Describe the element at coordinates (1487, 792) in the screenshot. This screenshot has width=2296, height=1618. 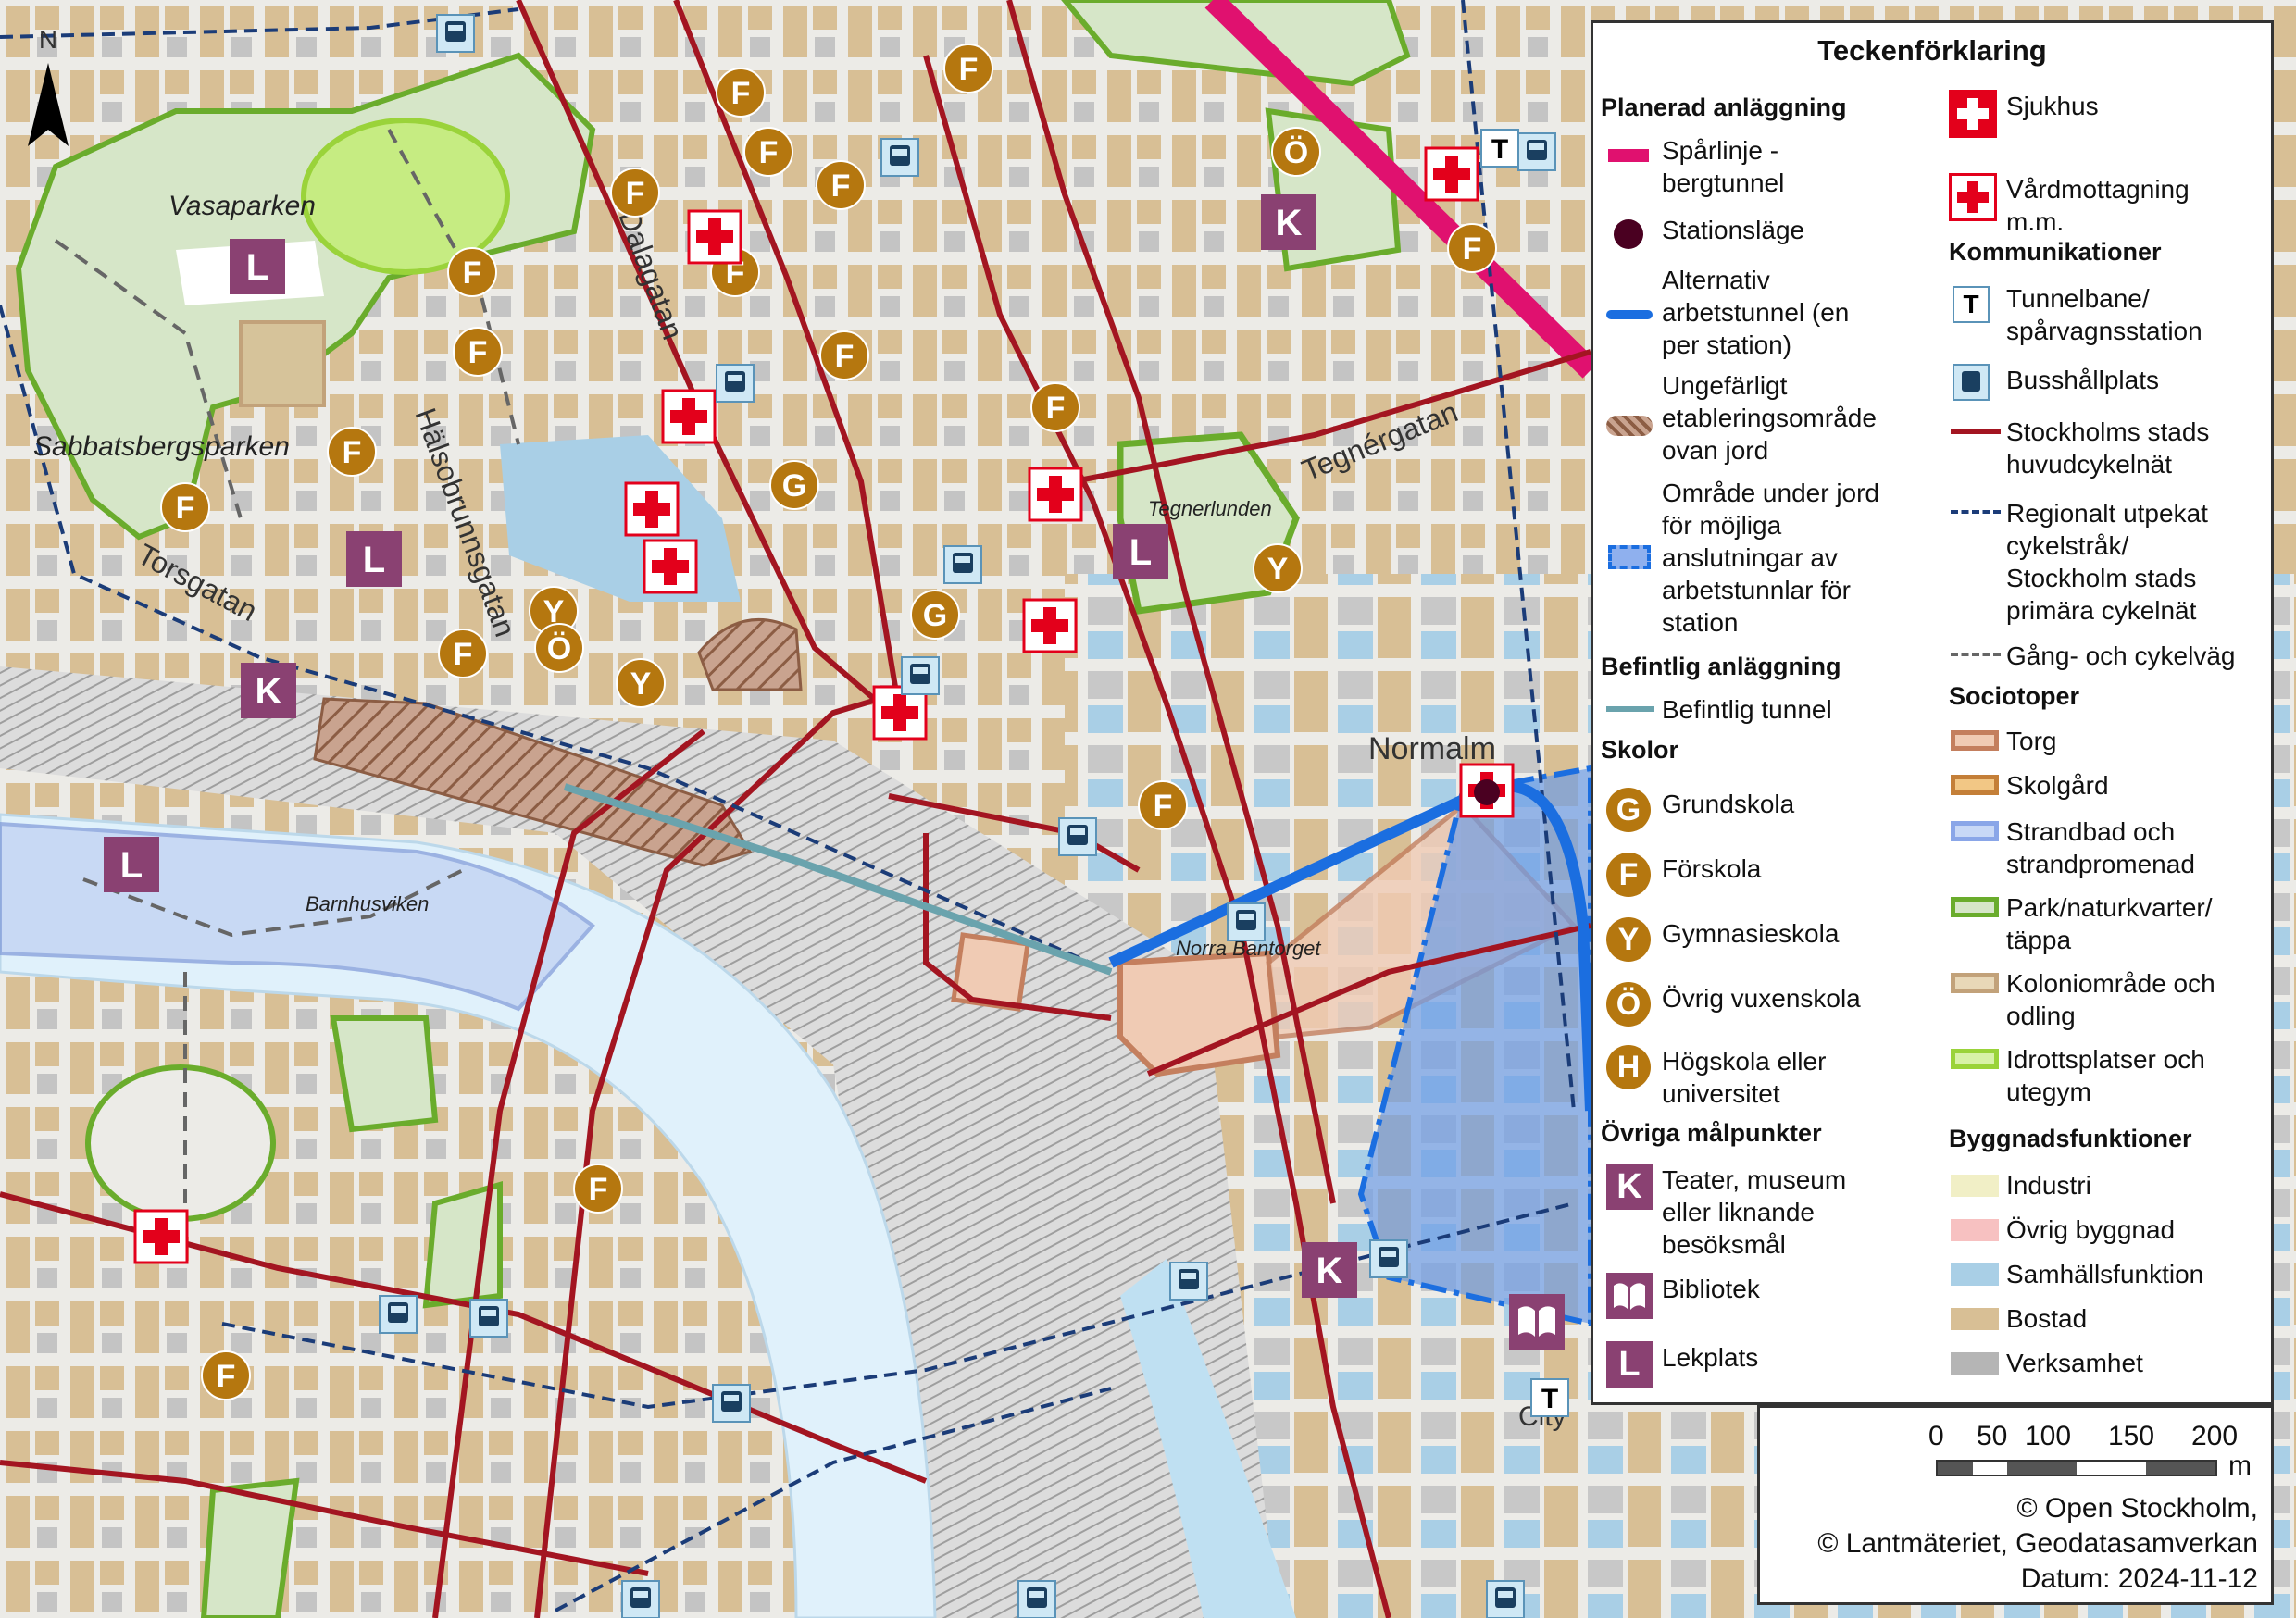
I see `station-dot-icon` at that location.